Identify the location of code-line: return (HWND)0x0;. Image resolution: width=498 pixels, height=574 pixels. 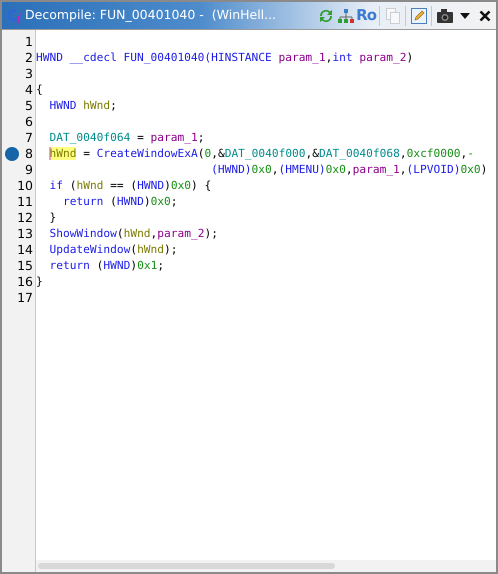
(120, 201).